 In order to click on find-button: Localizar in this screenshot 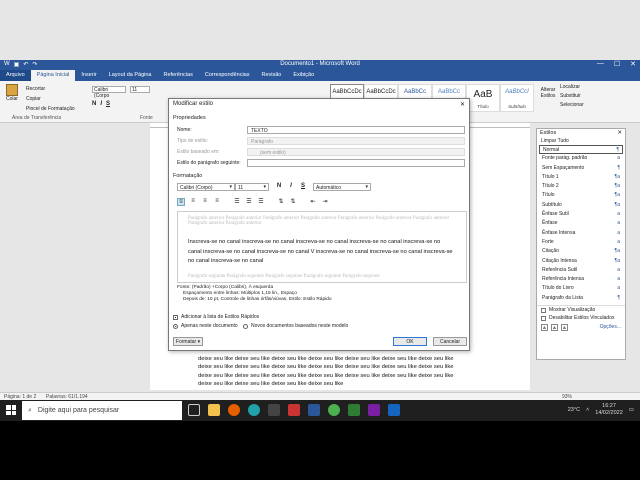, I will do `click(572, 87)`.